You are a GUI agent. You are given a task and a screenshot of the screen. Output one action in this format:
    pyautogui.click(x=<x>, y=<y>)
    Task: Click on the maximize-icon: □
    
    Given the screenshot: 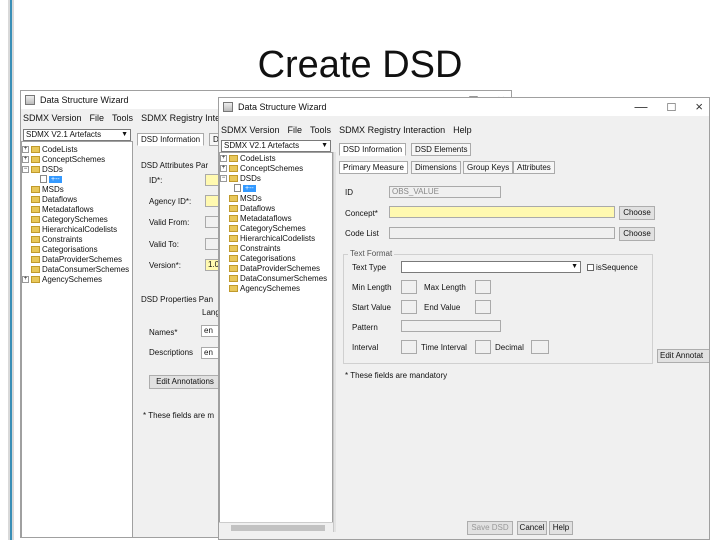 What is the action you would take?
    pyautogui.click(x=672, y=106)
    